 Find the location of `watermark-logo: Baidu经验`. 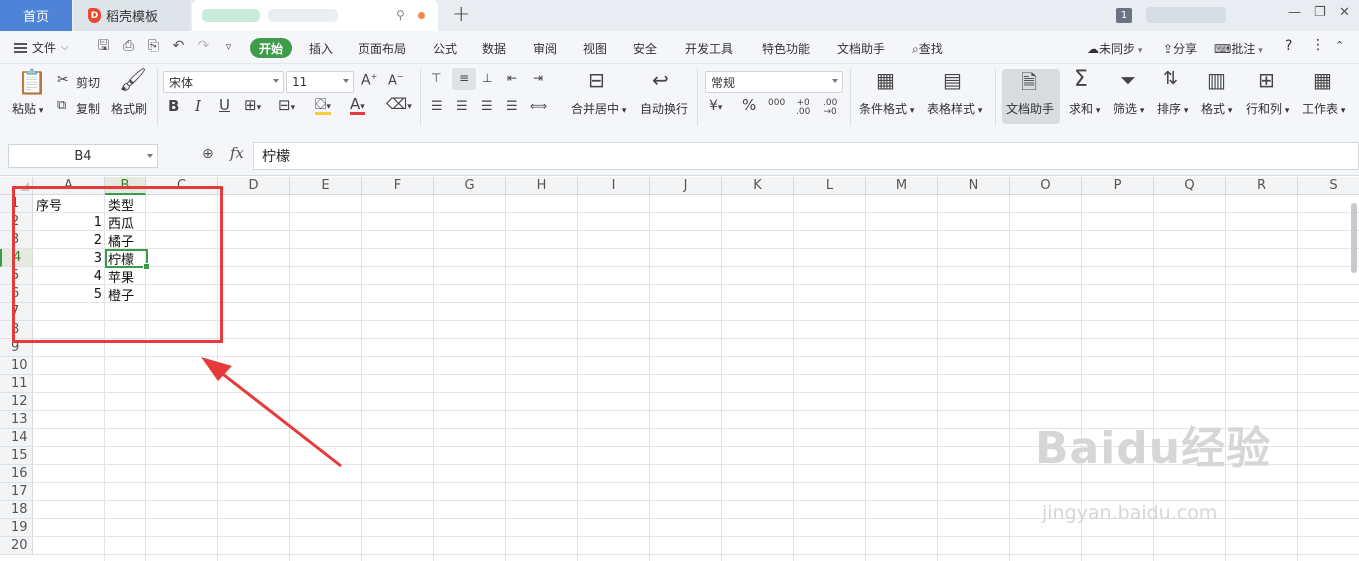

watermark-logo: Baidu经验 is located at coordinates (1153, 448).